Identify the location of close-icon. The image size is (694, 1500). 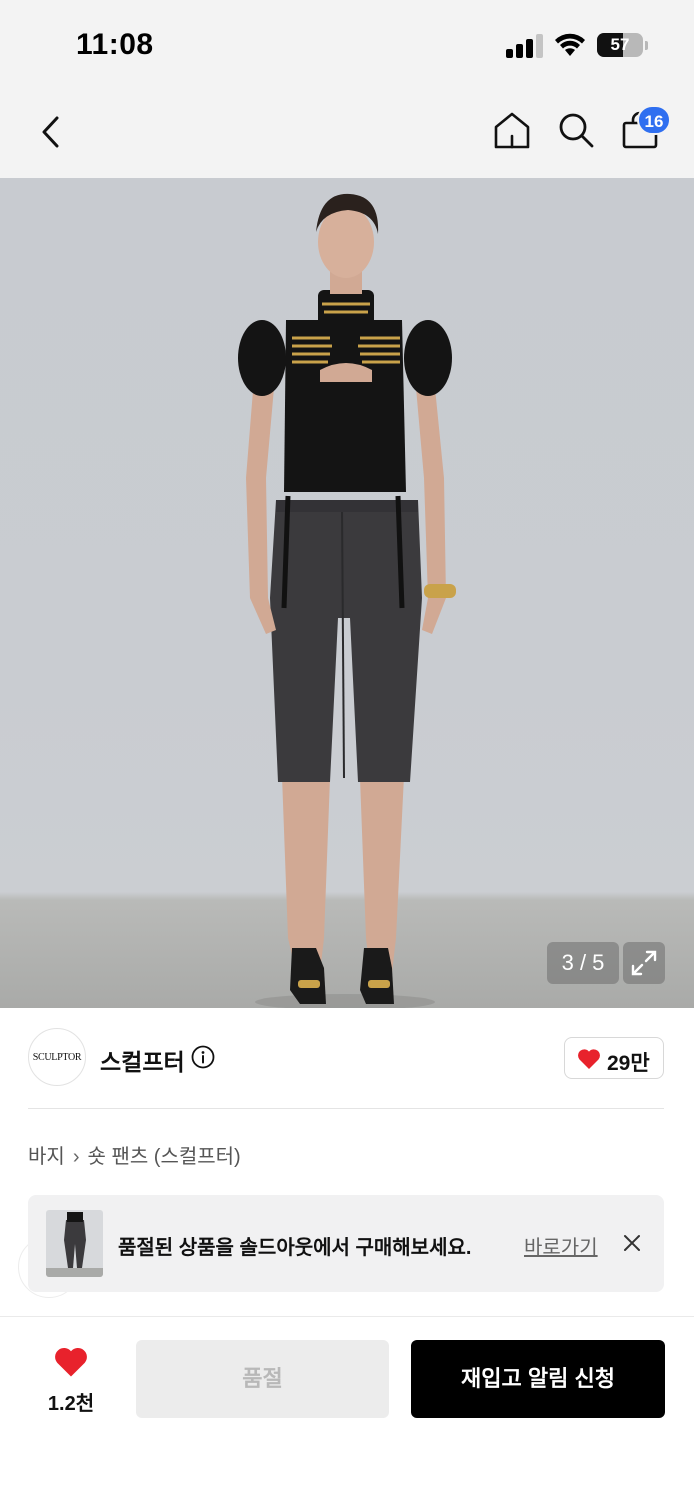
(632, 1243).